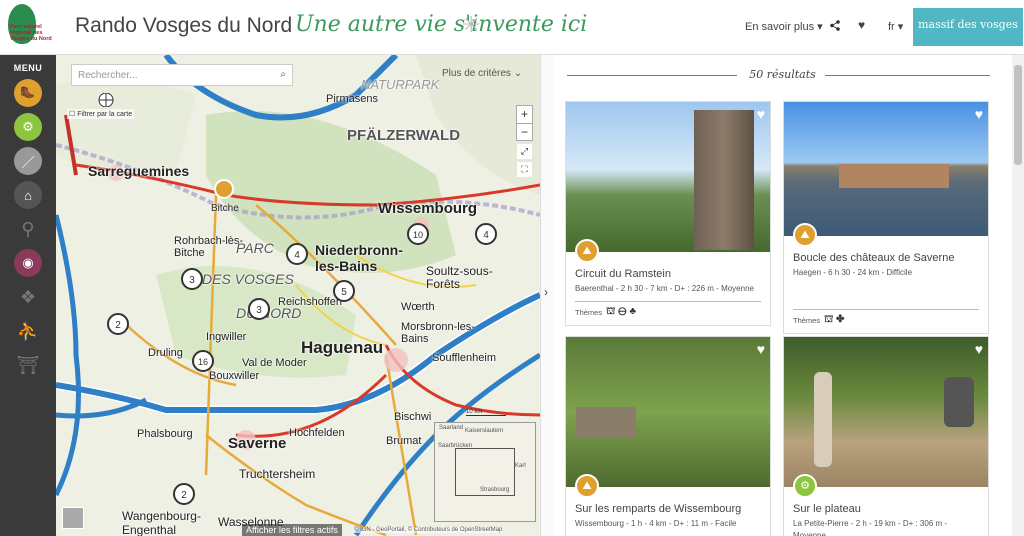  I want to click on share-icon, so click(835, 27).